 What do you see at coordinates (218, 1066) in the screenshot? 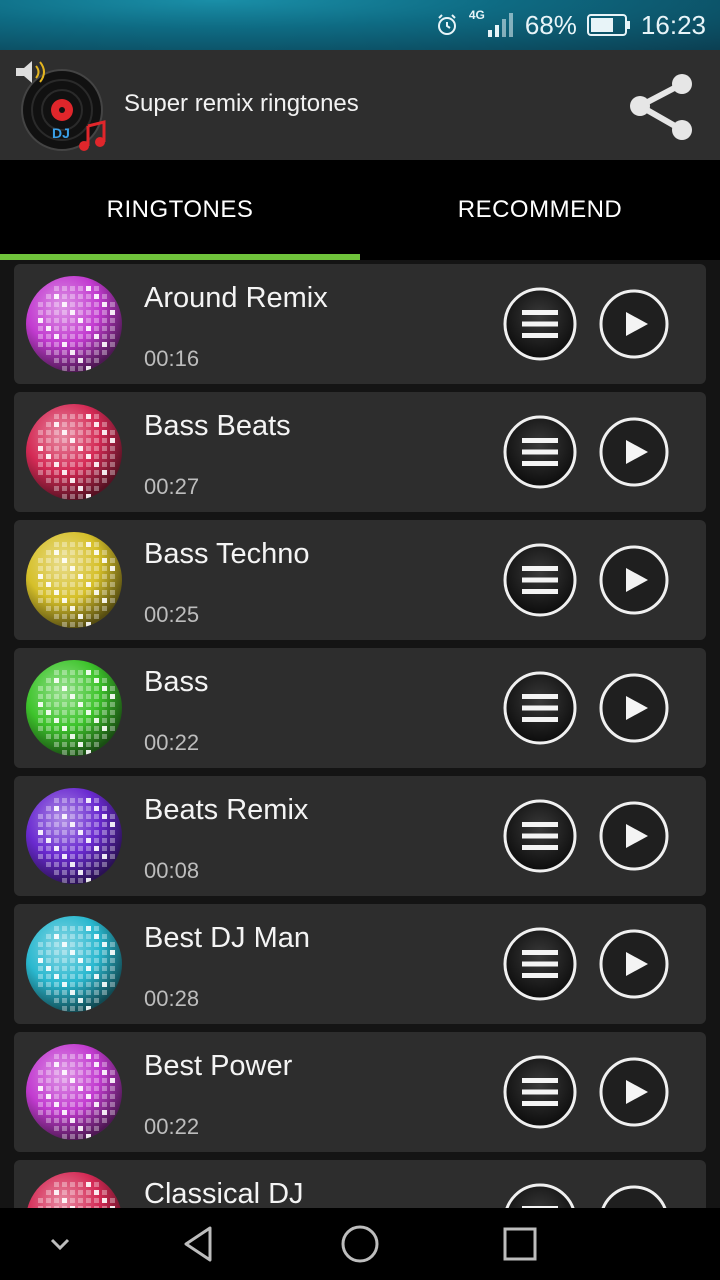
I see `ringtone-title: Best Power` at bounding box center [218, 1066].